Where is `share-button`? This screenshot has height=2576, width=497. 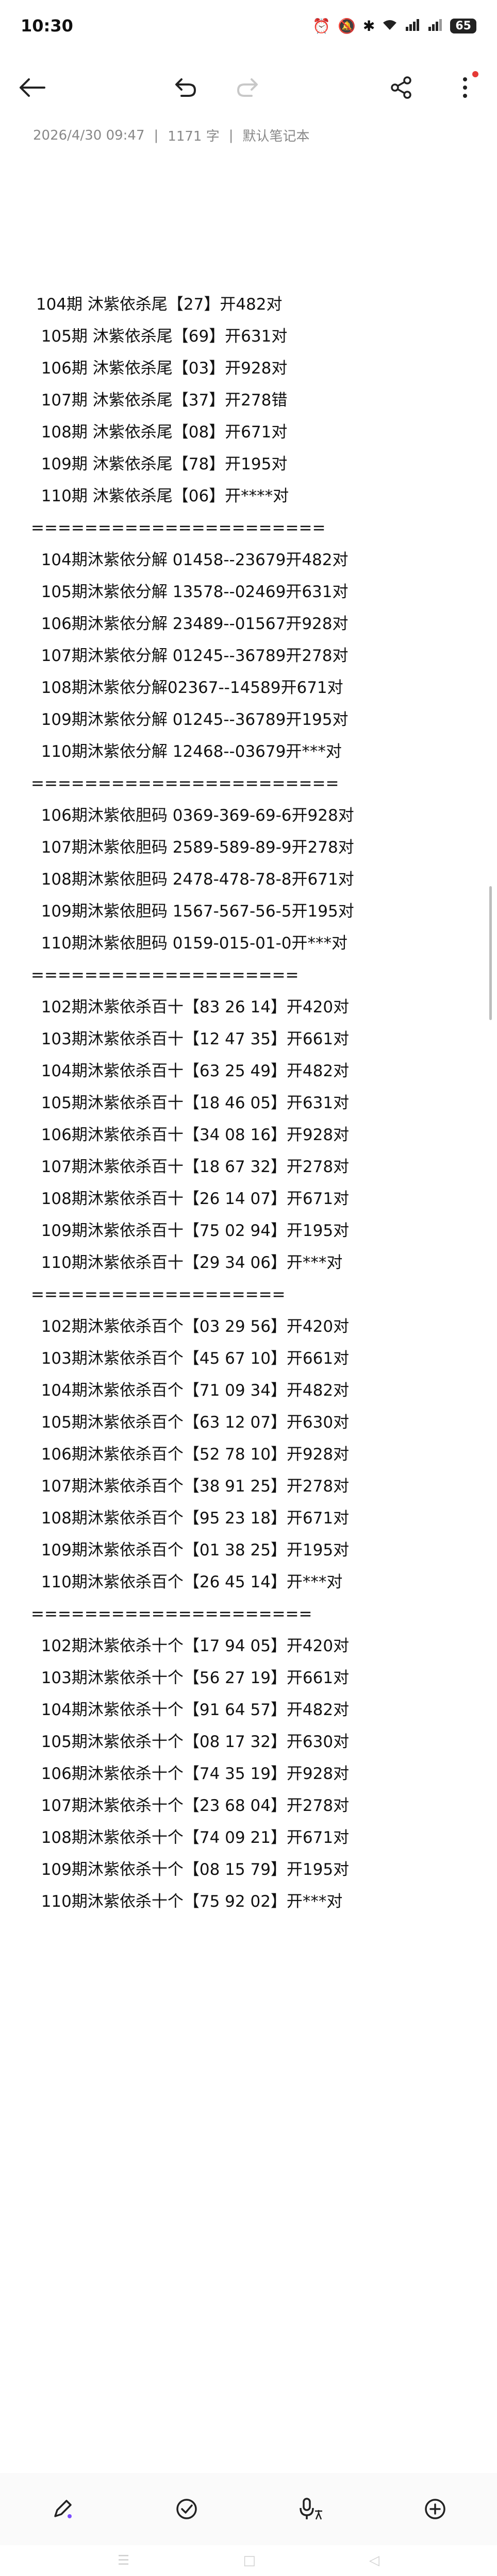 share-button is located at coordinates (401, 87).